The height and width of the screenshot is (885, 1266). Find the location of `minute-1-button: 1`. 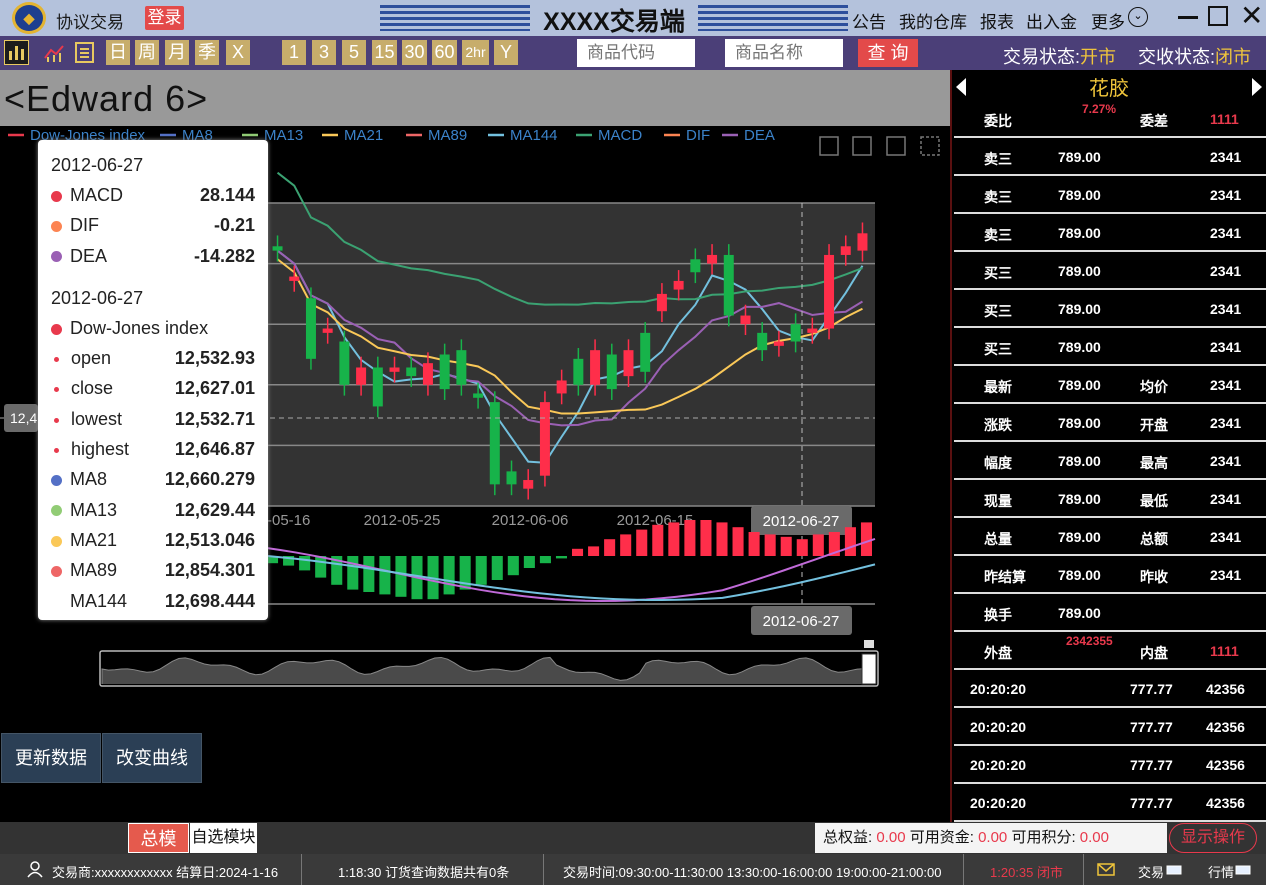

minute-1-button: 1 is located at coordinates (294, 52).